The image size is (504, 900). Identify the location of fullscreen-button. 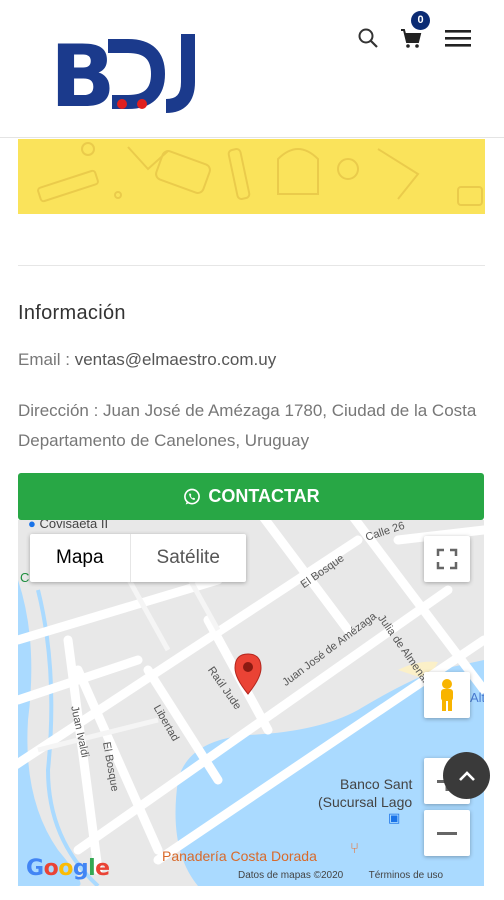
(447, 559).